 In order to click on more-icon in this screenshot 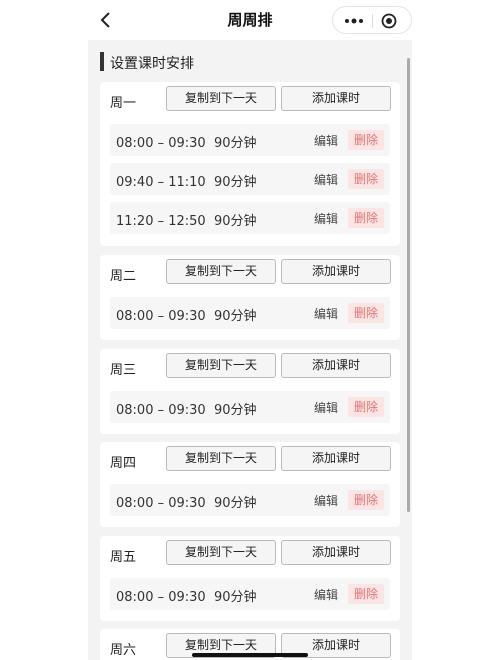, I will do `click(354, 21)`.